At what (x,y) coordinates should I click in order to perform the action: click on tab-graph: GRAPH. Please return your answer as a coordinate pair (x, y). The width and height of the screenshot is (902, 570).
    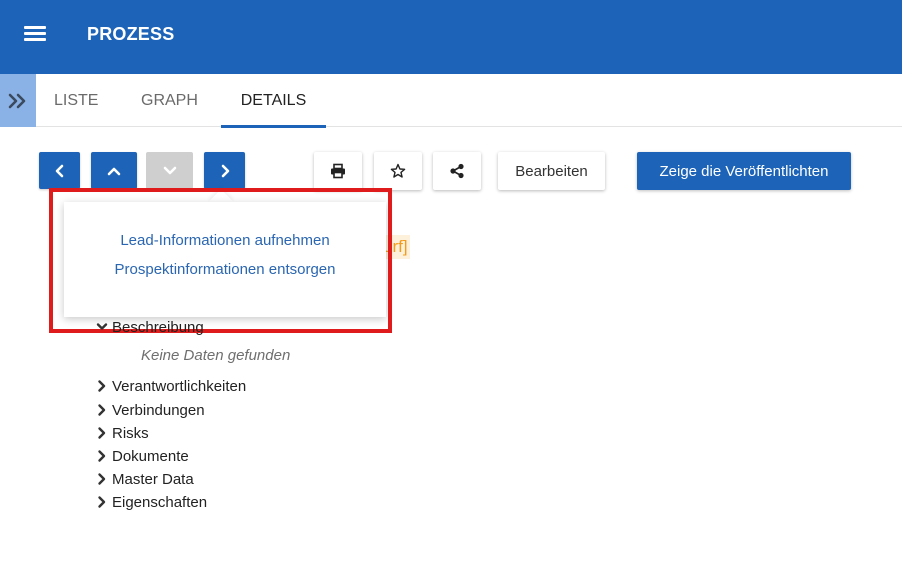
    Looking at the image, I should click on (169, 100).